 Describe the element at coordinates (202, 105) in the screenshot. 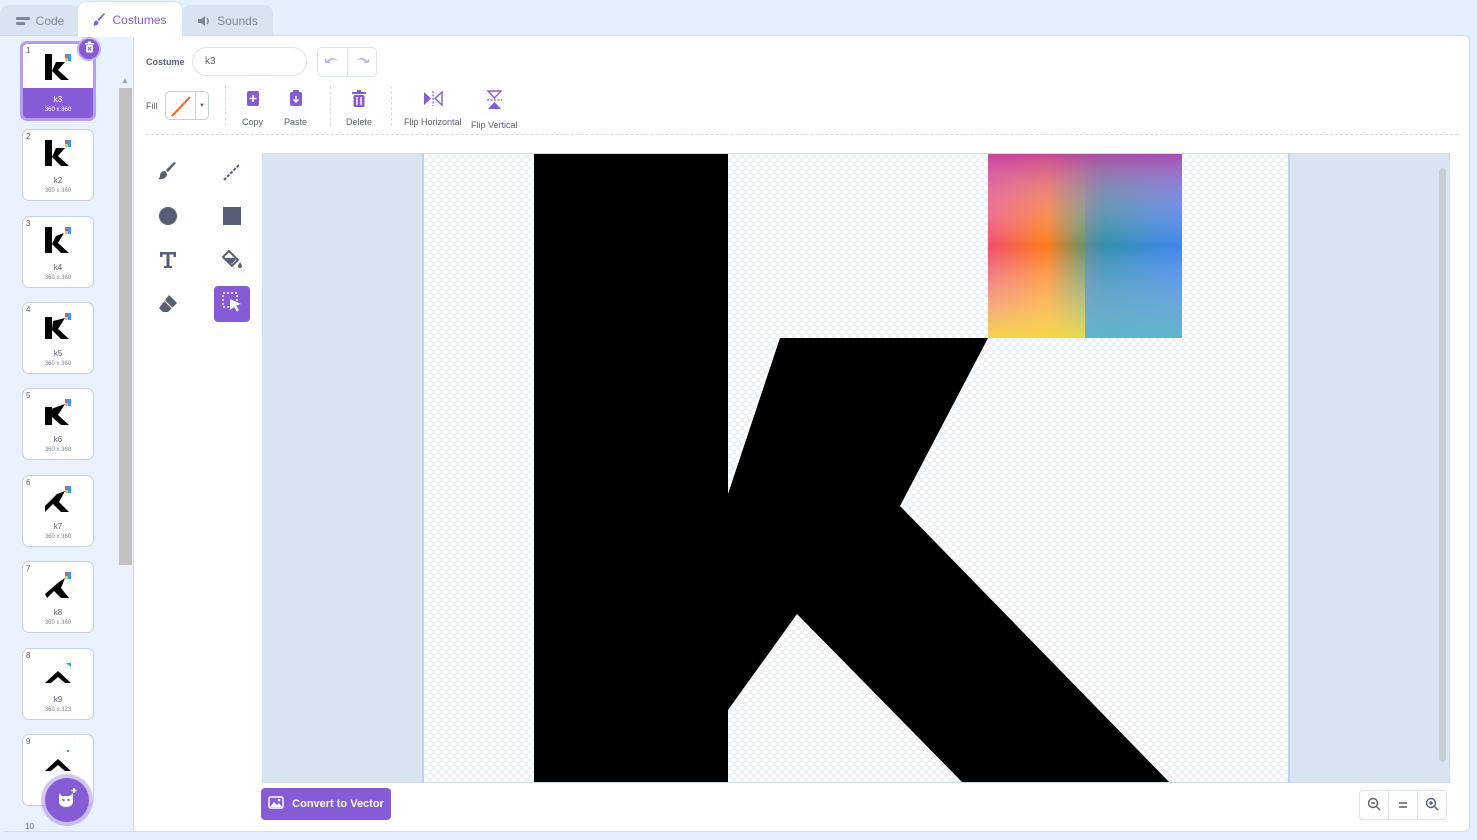

I see `chevron-down-icon: ▼` at that location.